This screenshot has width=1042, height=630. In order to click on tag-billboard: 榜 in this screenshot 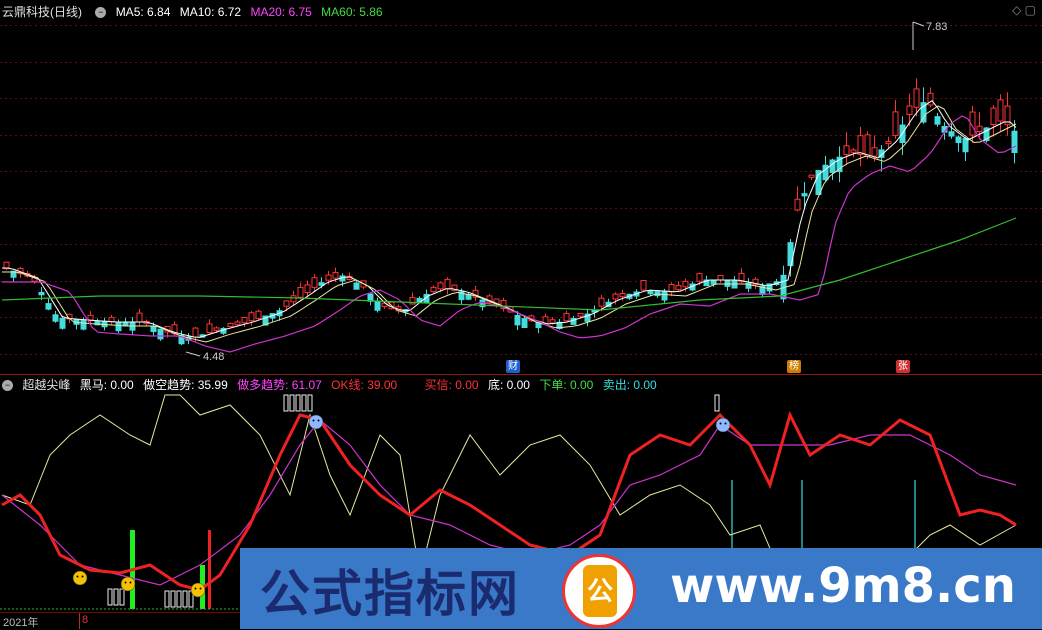, I will do `click(794, 366)`.